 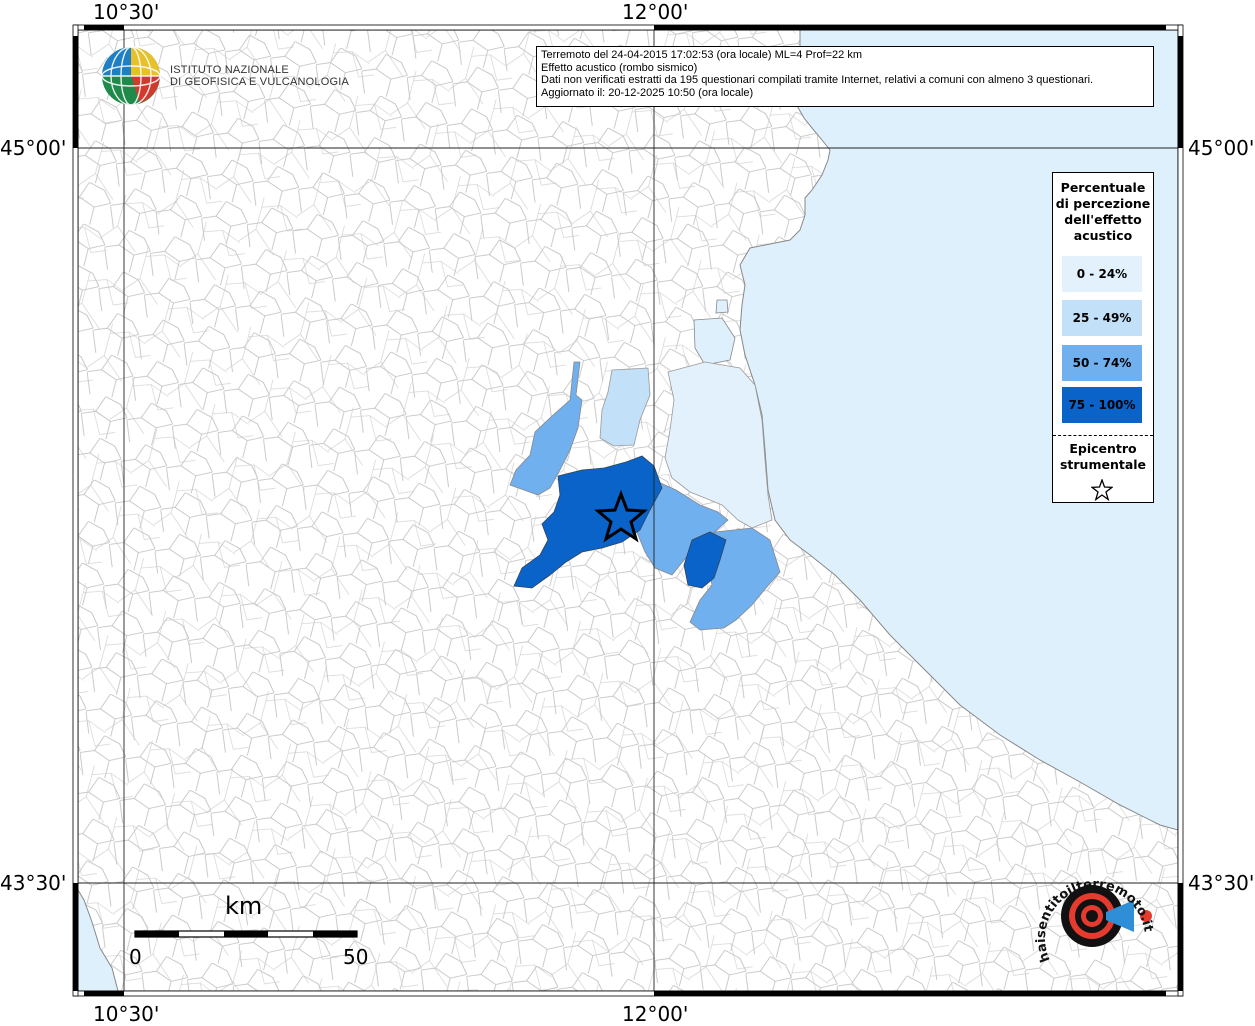 I want to click on epicenter-legend-line: Epicentro, so click(x=1103, y=448).